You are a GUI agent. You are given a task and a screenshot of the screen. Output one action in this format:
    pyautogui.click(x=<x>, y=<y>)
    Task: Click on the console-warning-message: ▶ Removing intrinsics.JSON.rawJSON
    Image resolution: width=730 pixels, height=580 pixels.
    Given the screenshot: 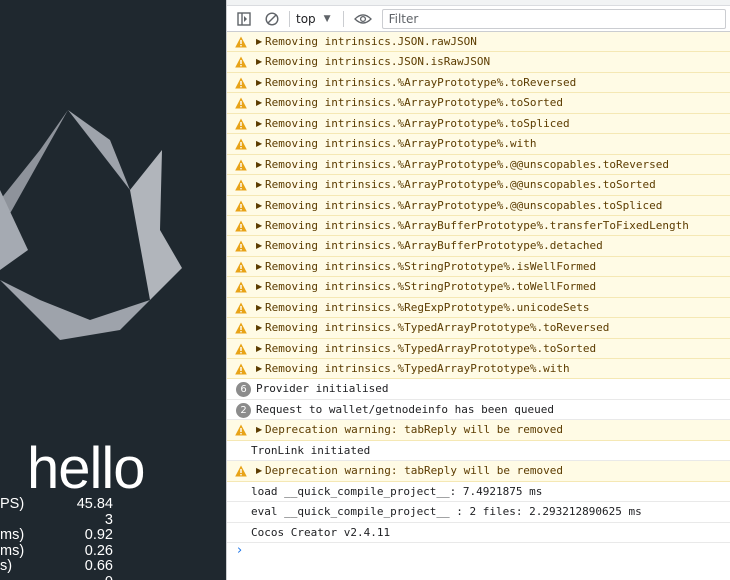 What is the action you would take?
    pyautogui.click(x=478, y=42)
    